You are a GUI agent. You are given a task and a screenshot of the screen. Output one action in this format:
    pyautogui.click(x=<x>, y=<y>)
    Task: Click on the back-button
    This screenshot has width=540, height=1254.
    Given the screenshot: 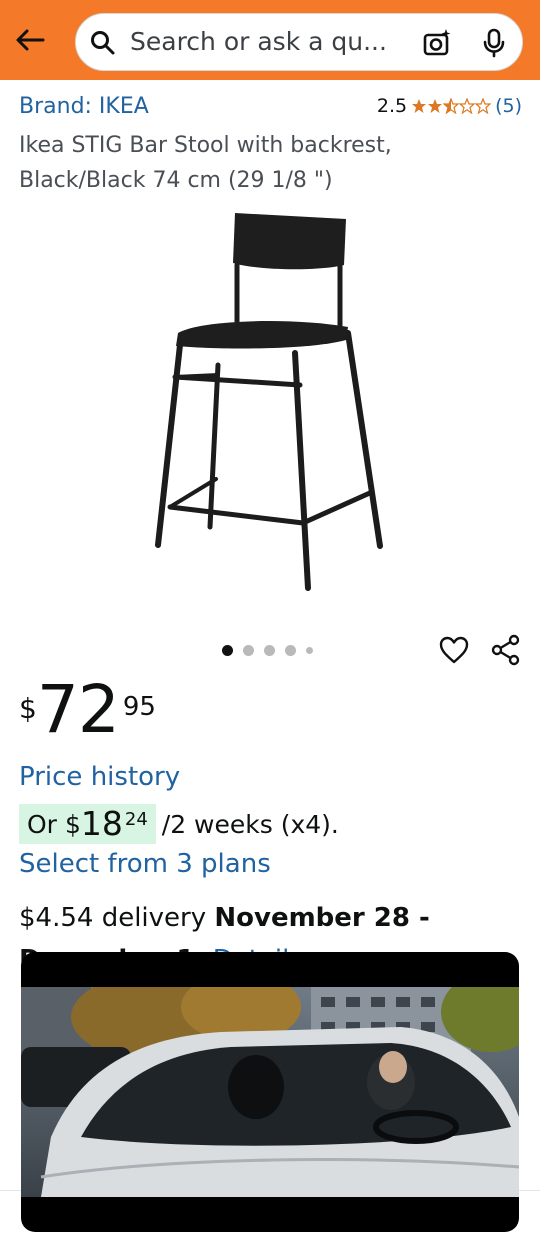 What is the action you would take?
    pyautogui.click(x=30, y=40)
    